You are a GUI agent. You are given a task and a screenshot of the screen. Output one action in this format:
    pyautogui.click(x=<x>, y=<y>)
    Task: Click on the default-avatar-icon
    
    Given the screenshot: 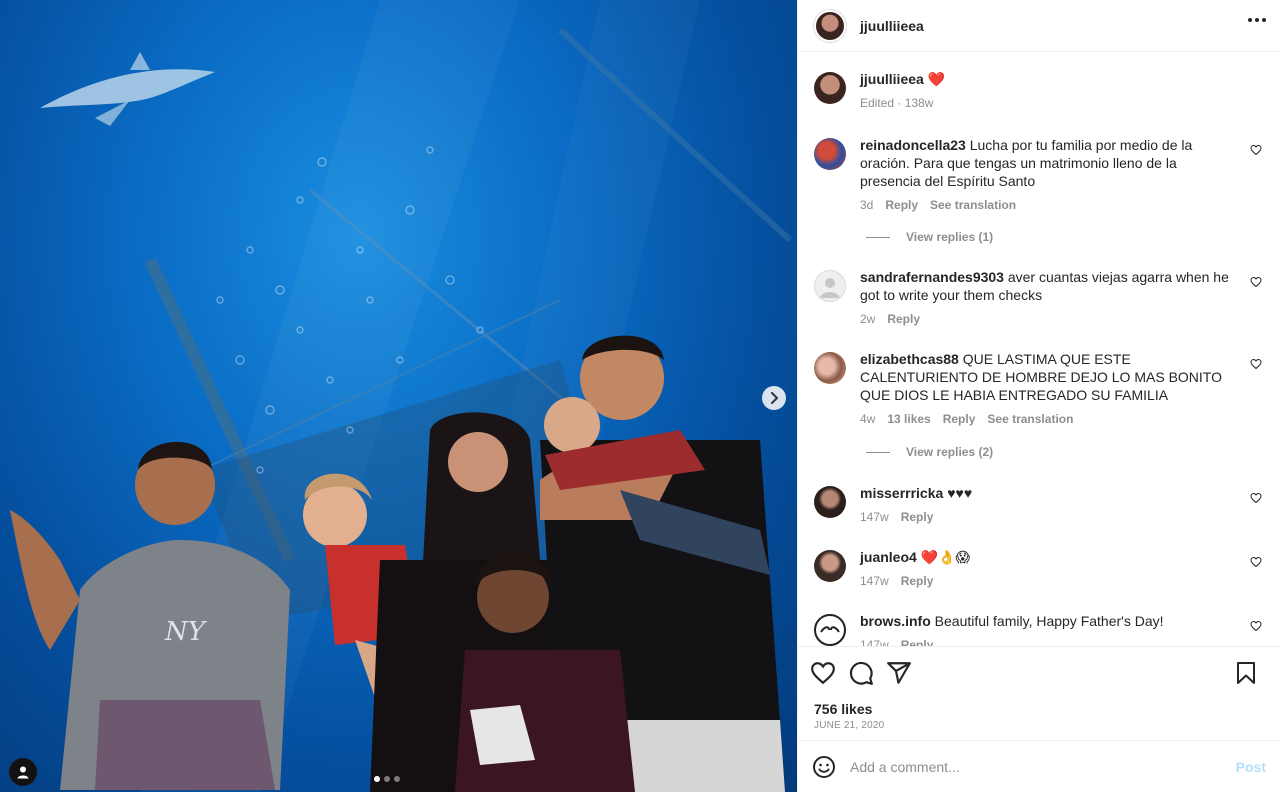 What is the action you would take?
    pyautogui.click(x=830, y=288)
    